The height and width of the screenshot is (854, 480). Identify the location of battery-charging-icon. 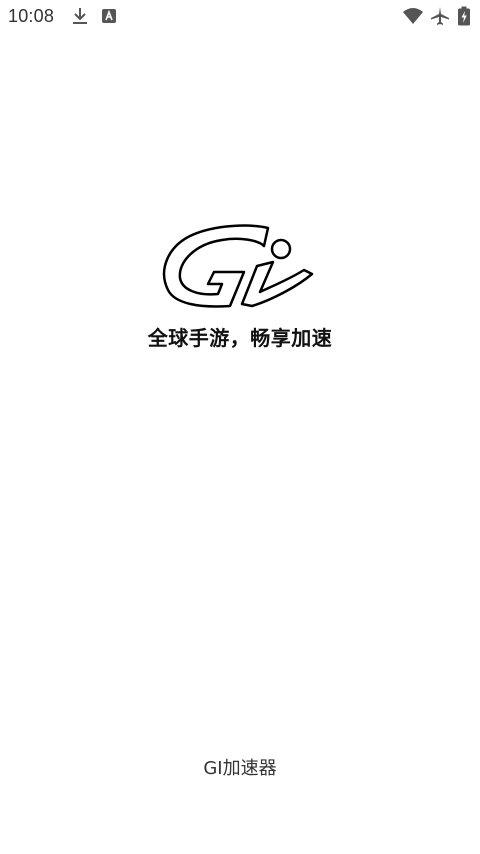
(464, 16).